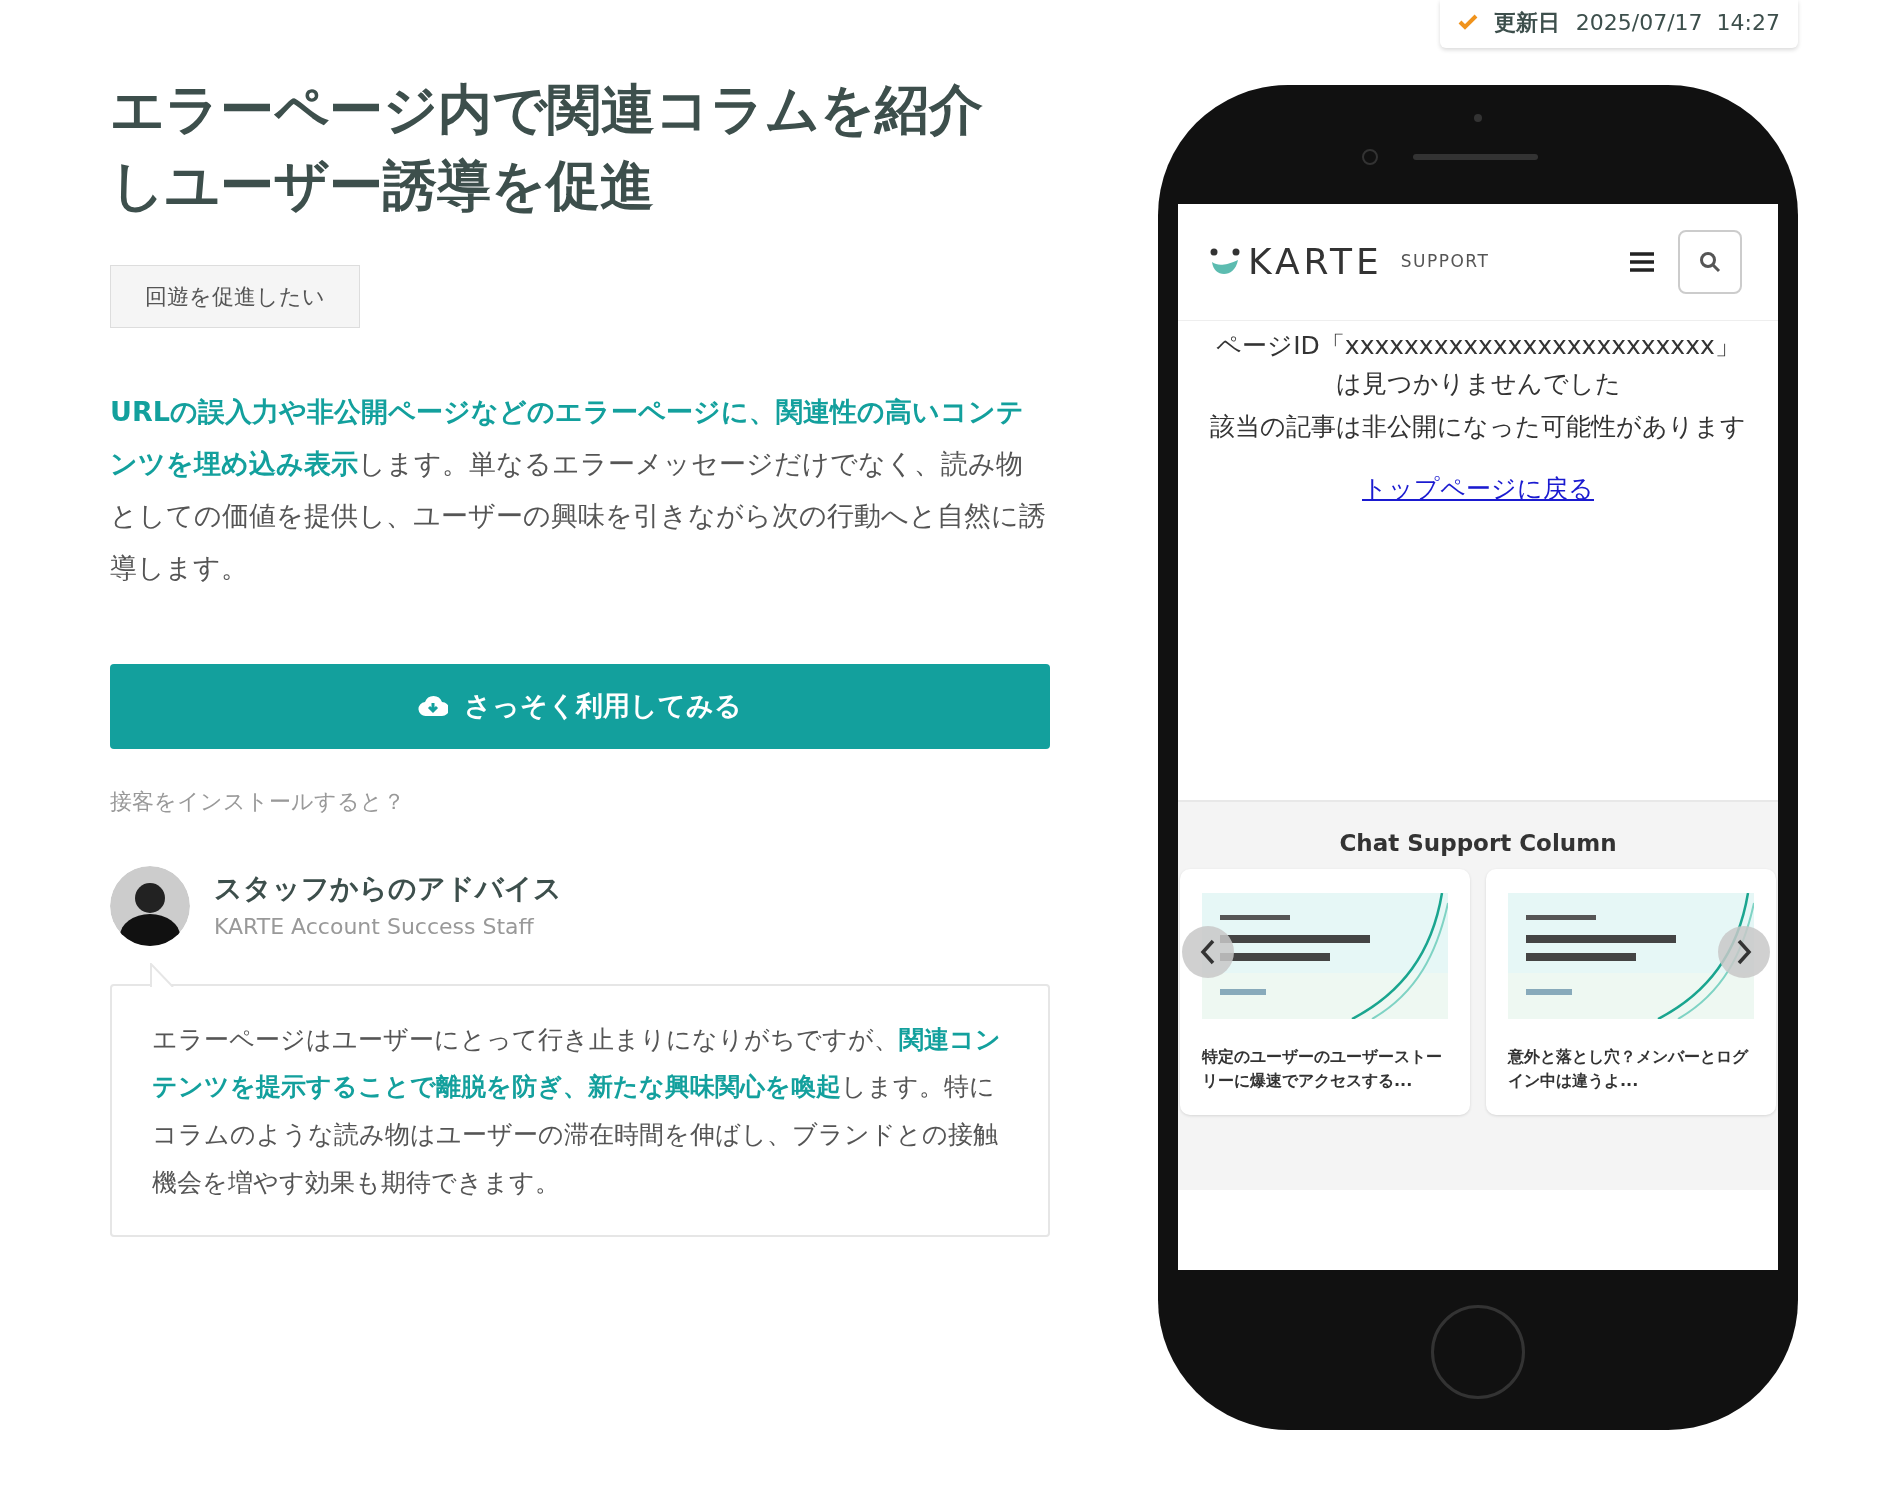 Image resolution: width=1894 pixels, height=1502 pixels. What do you see at coordinates (1225, 262) in the screenshot?
I see `logo-icon` at bounding box center [1225, 262].